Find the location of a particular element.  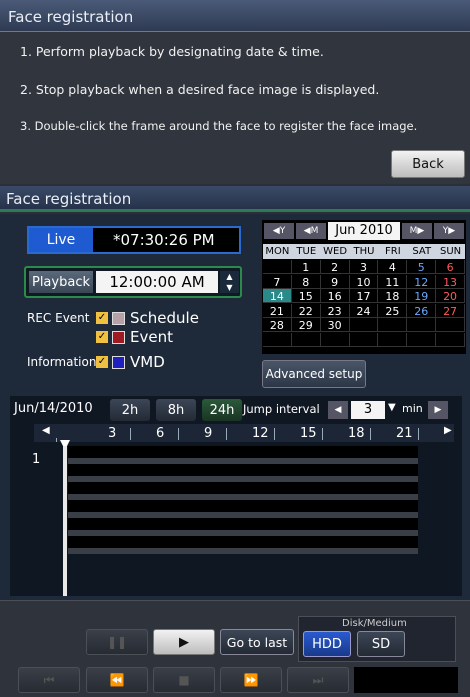

disk-medium-group: Disk/Medium HDD SD is located at coordinates (377, 639).